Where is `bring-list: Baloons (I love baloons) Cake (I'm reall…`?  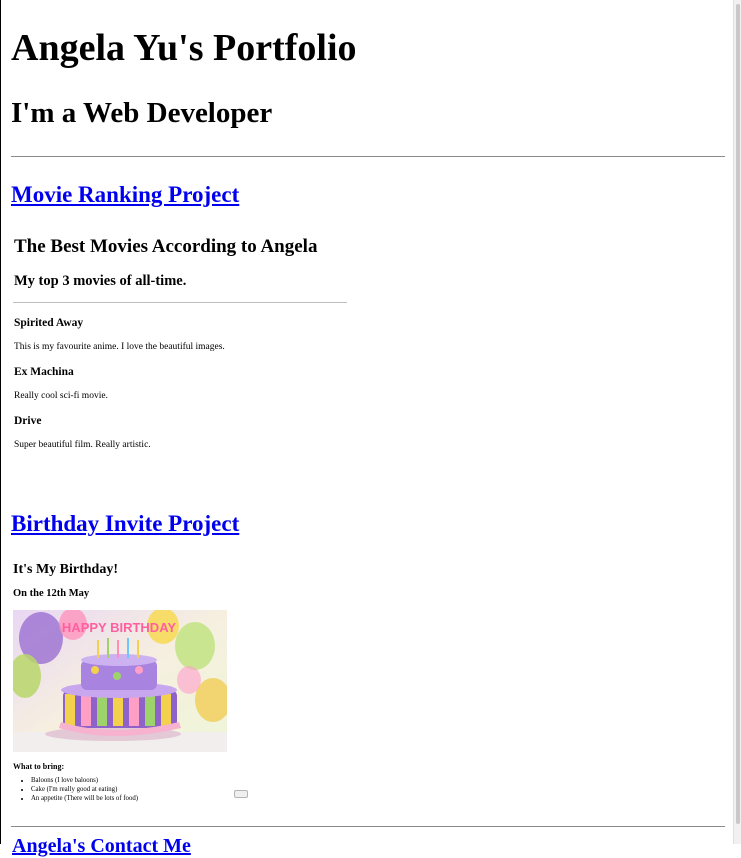
bring-list: Baloons (I love baloons) Cake (I'm reall… is located at coordinates (80, 789).